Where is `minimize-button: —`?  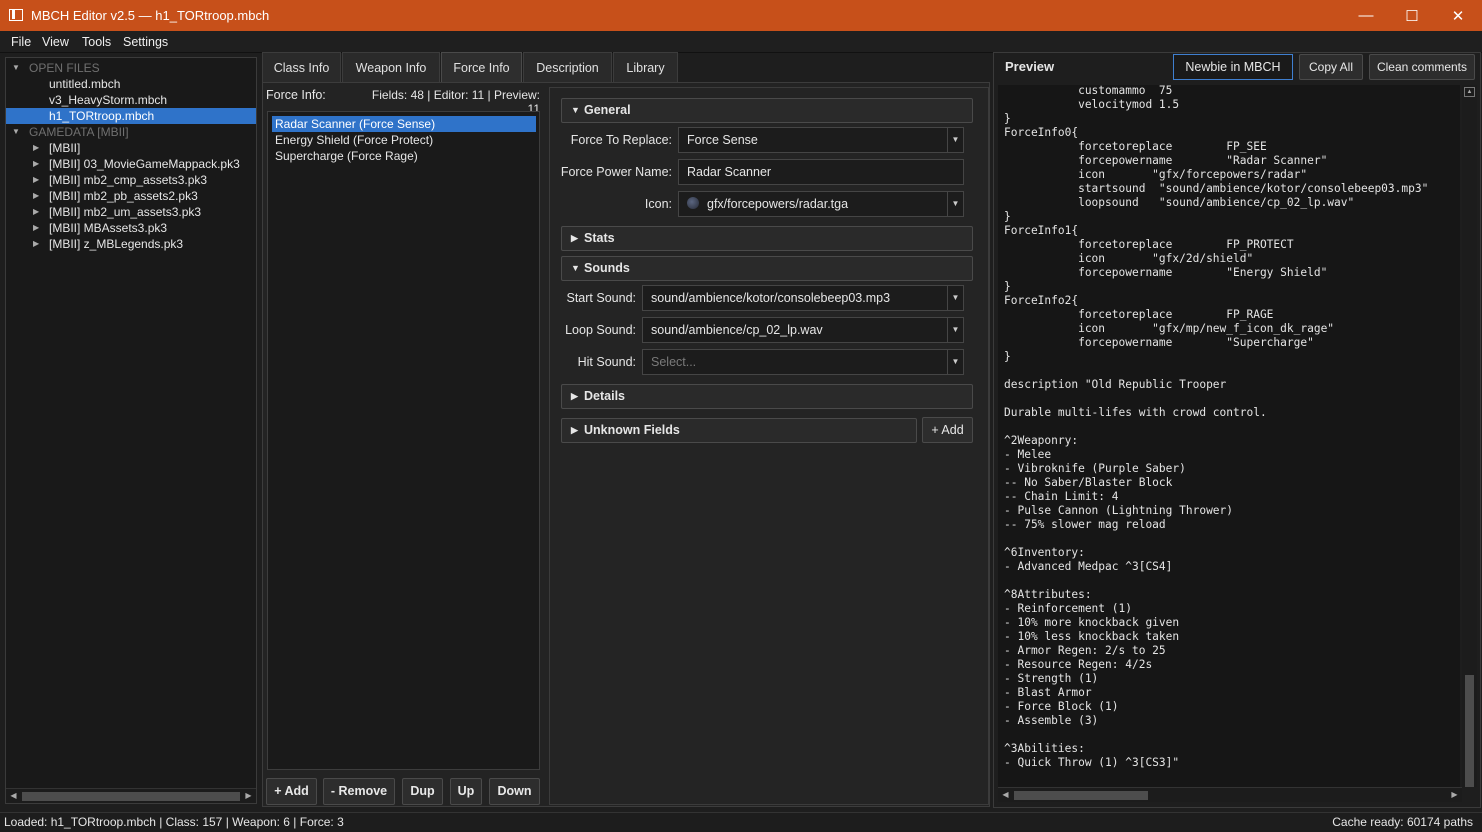
minimize-button: — is located at coordinates (1366, 15).